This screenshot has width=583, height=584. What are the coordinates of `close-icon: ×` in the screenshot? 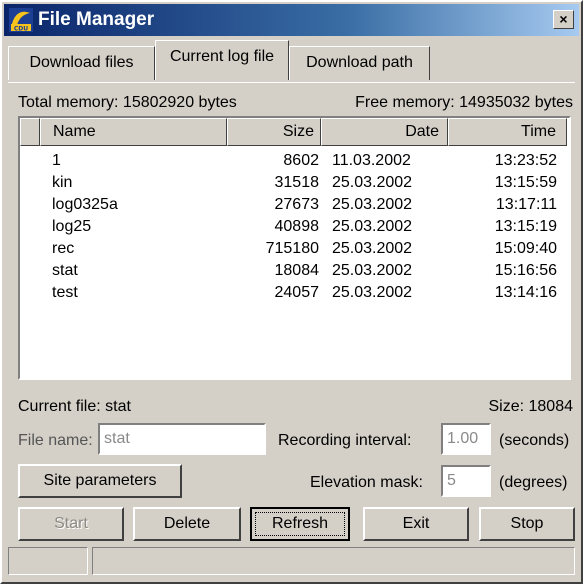 It's located at (563, 19).